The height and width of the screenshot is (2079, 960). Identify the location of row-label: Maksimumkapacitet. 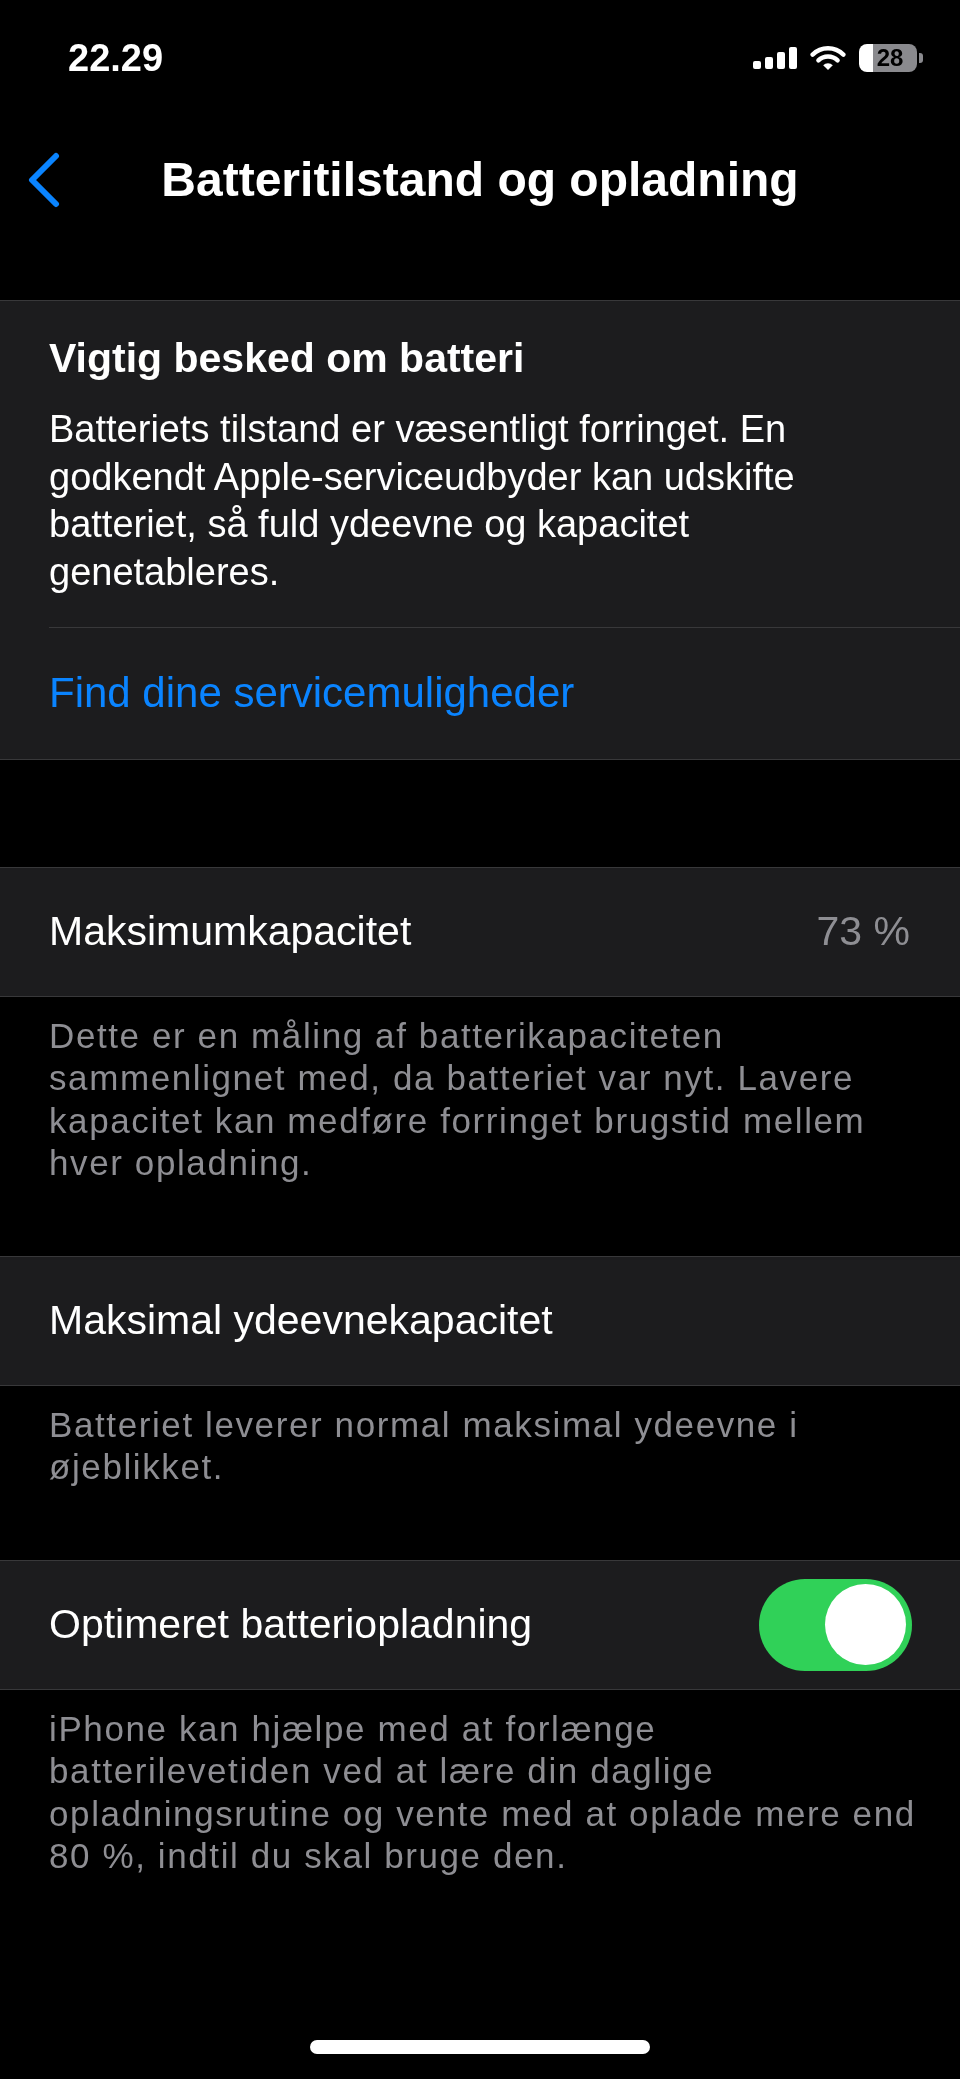
(230, 932).